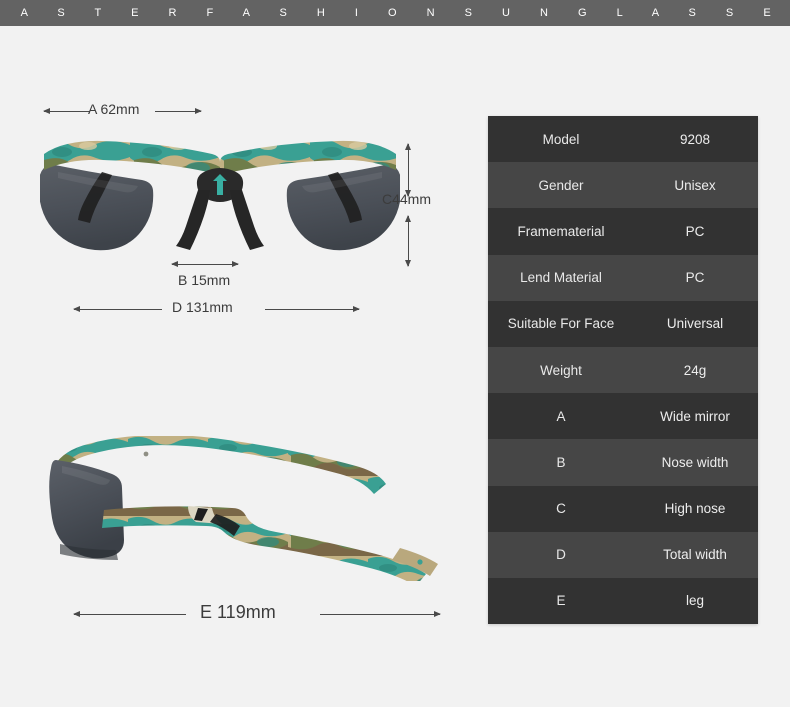 Image resolution: width=790 pixels, height=707 pixels. Describe the element at coordinates (623, 600) in the screenshot. I see `table-row: E leg` at that location.